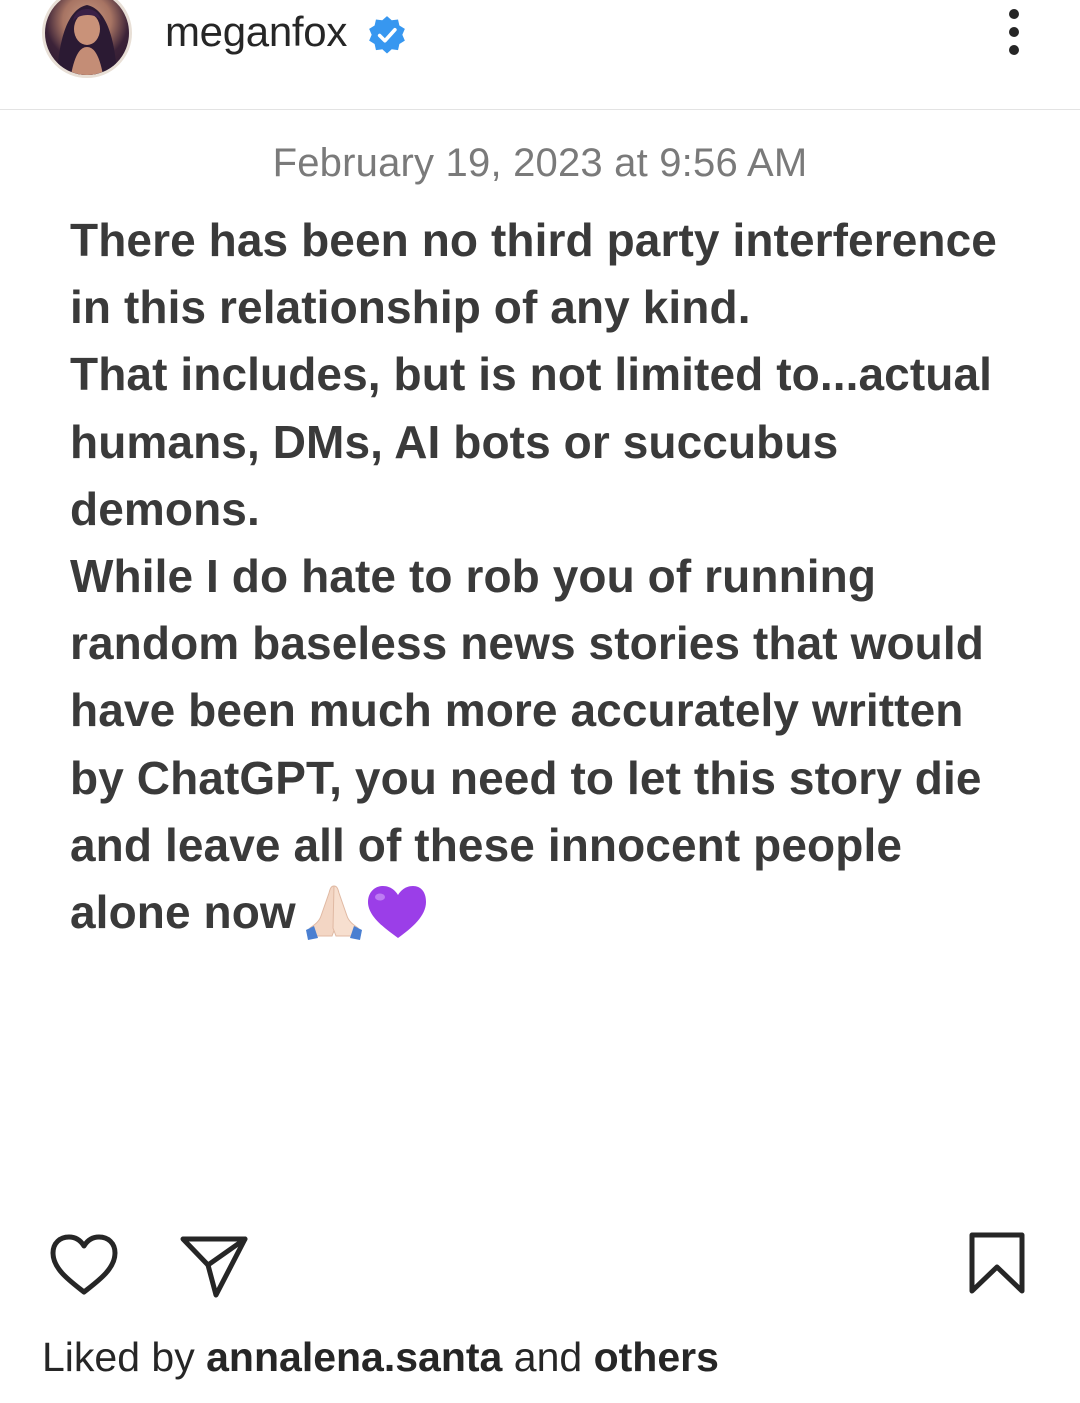  What do you see at coordinates (473, 576) in the screenshot?
I see `post-text-line: While I do hate to rob you of running` at bounding box center [473, 576].